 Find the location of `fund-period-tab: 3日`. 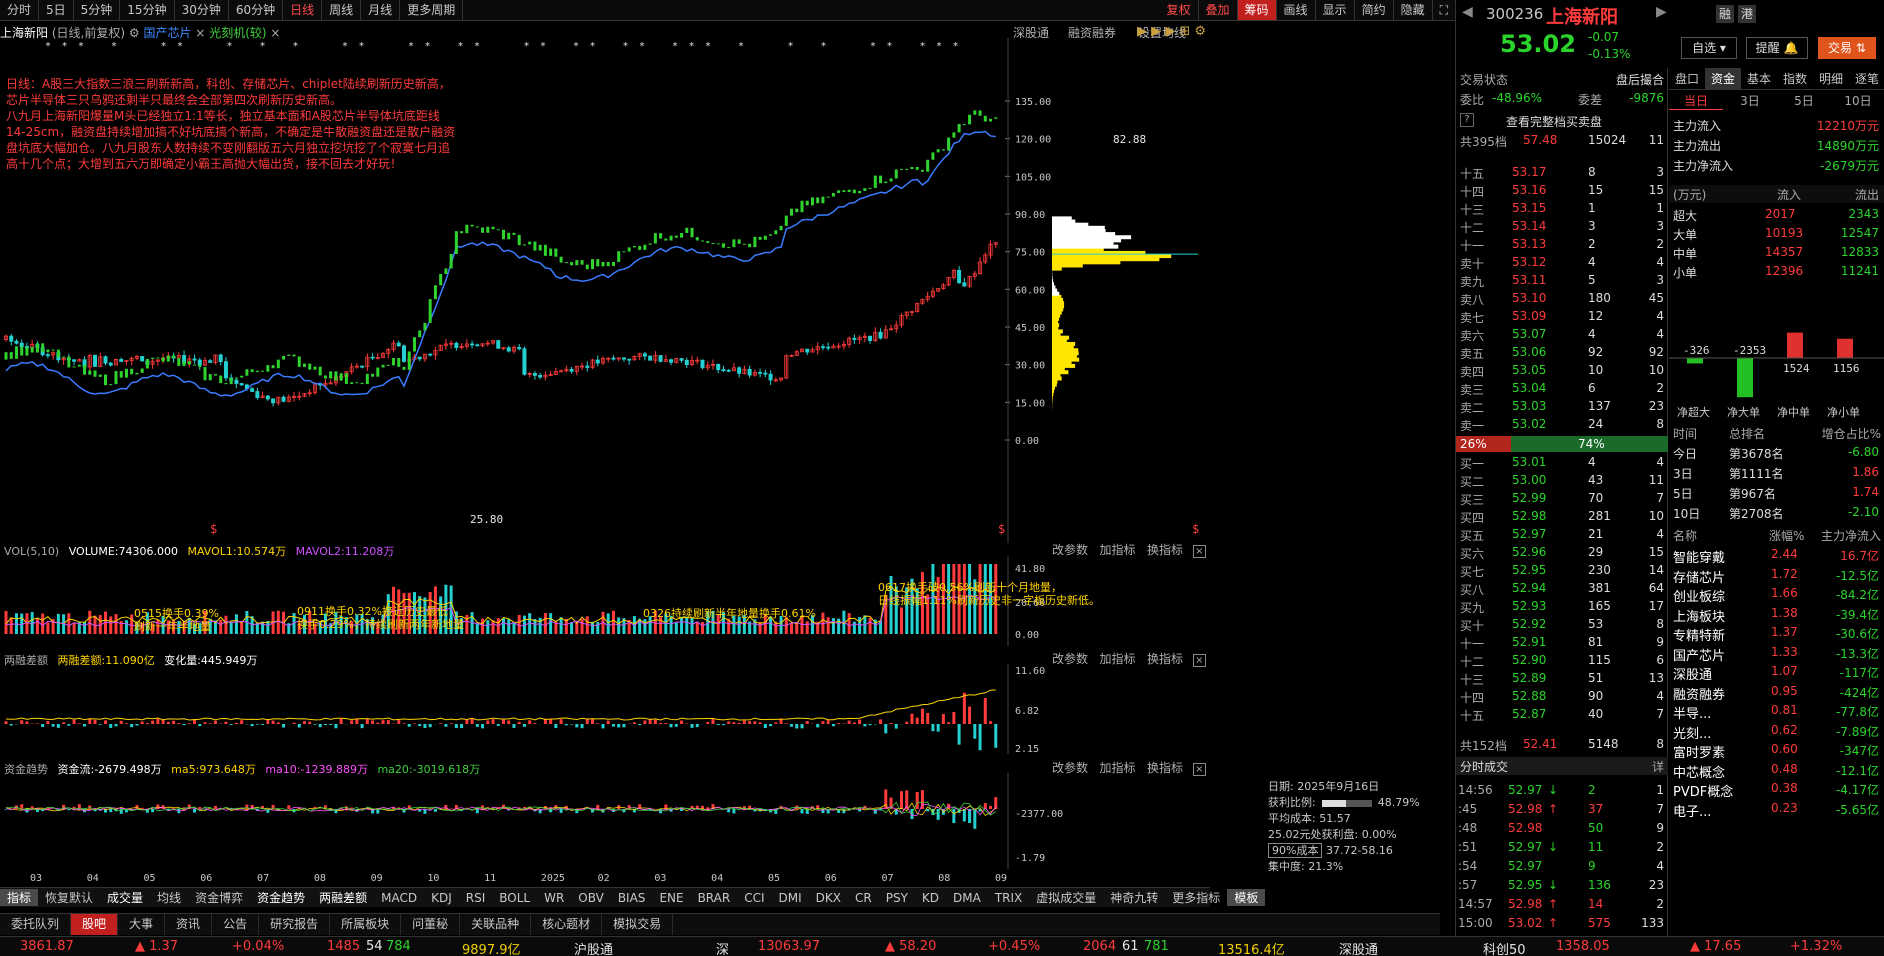

fund-period-tab: 3日 is located at coordinates (1750, 101).